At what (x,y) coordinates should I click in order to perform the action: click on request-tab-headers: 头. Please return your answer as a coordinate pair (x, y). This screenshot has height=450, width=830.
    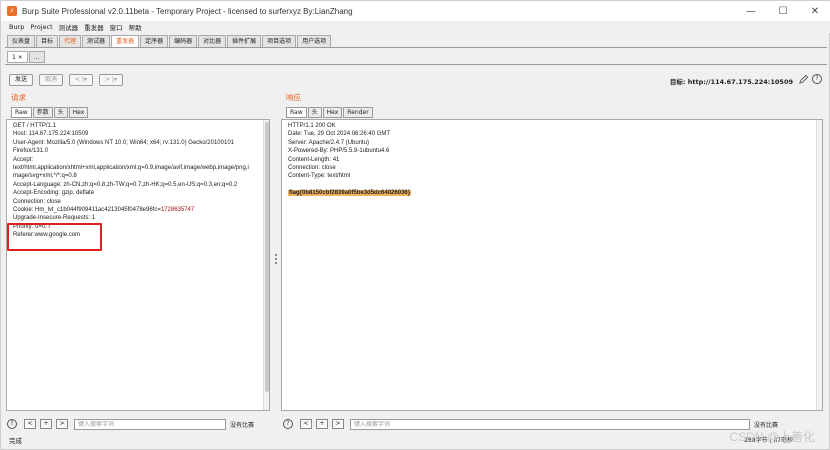
    Looking at the image, I should click on (60, 112).